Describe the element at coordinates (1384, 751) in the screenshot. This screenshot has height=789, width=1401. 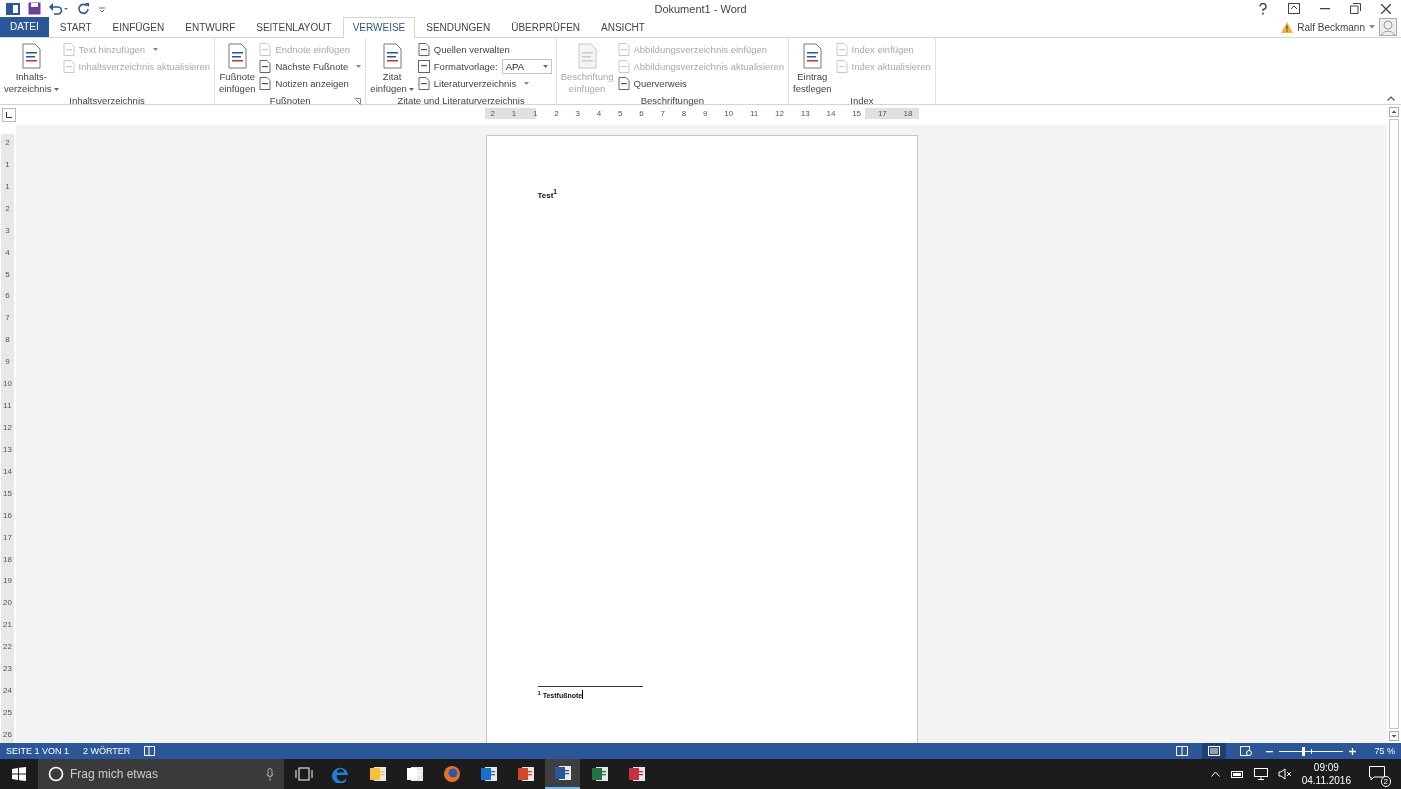
I see `zoom-level: 75 %` at that location.